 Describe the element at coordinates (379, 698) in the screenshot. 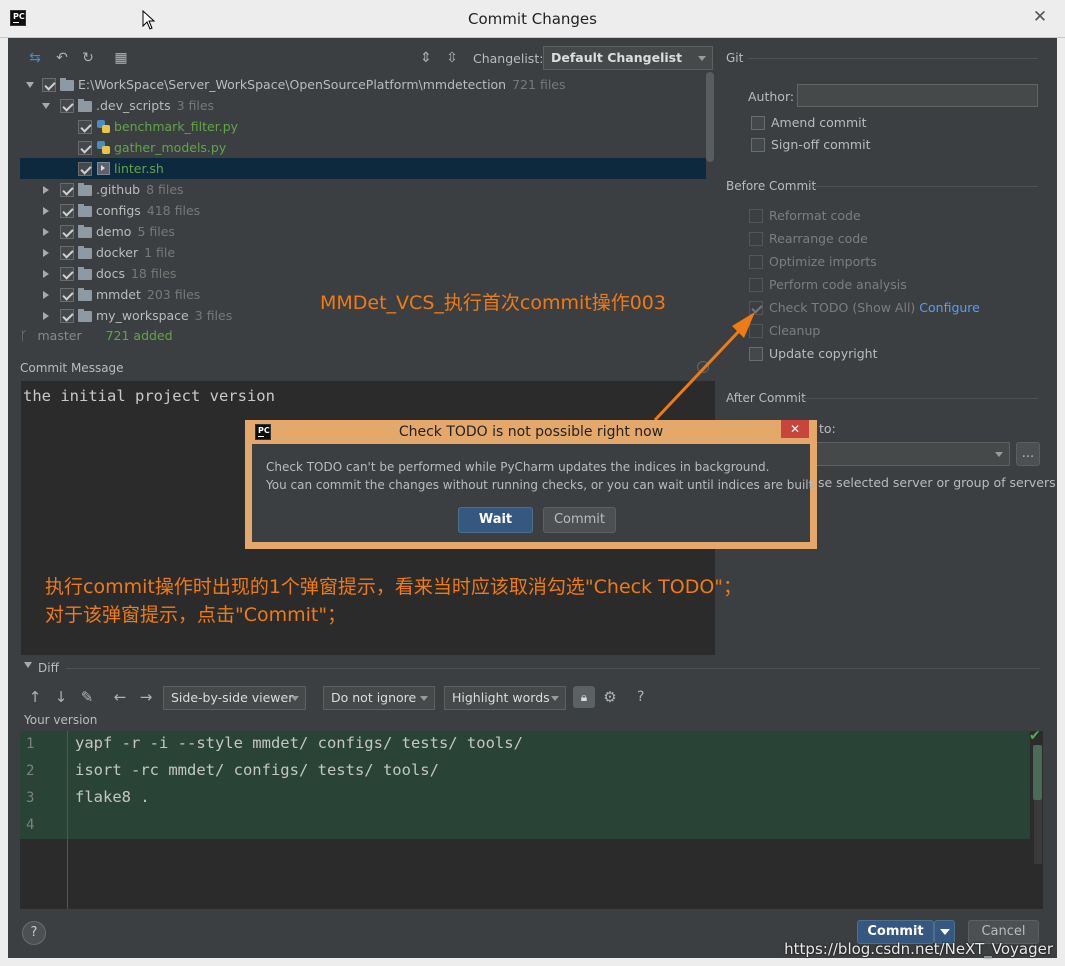

I see `ignore-select: Do not ignore` at that location.